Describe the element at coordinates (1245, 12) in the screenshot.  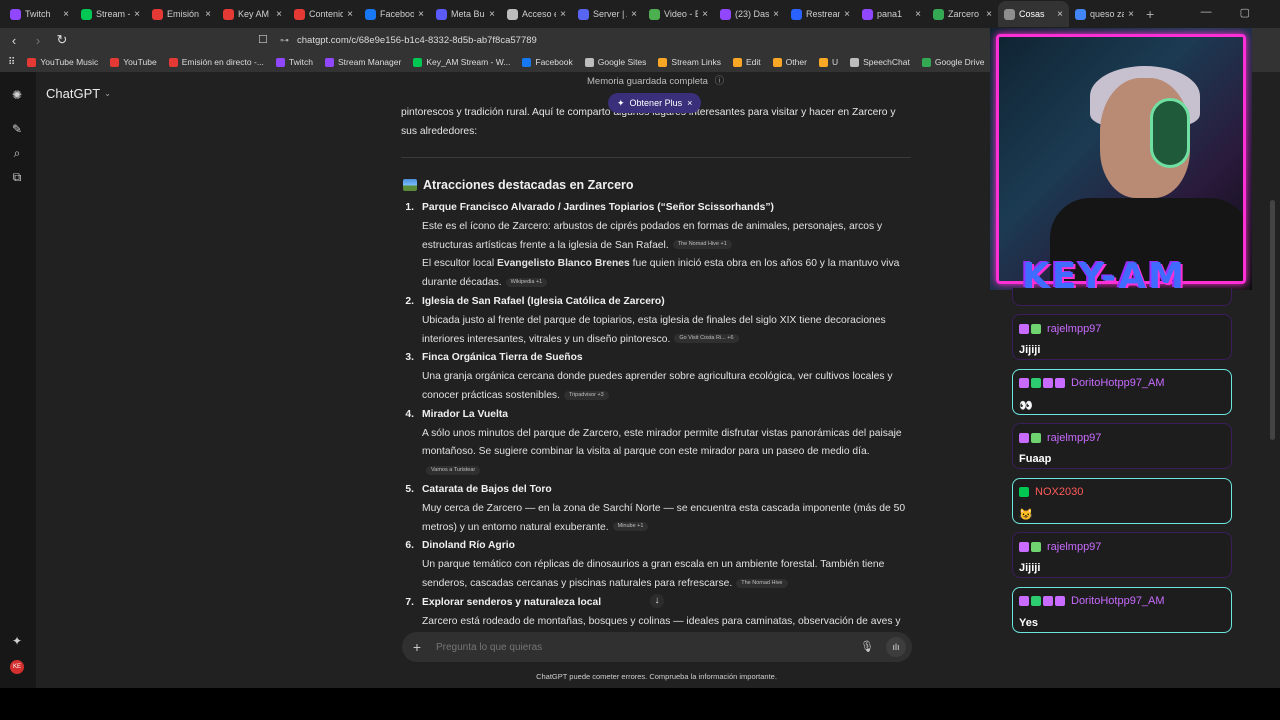
I see `maximize-icon: ▢` at that location.